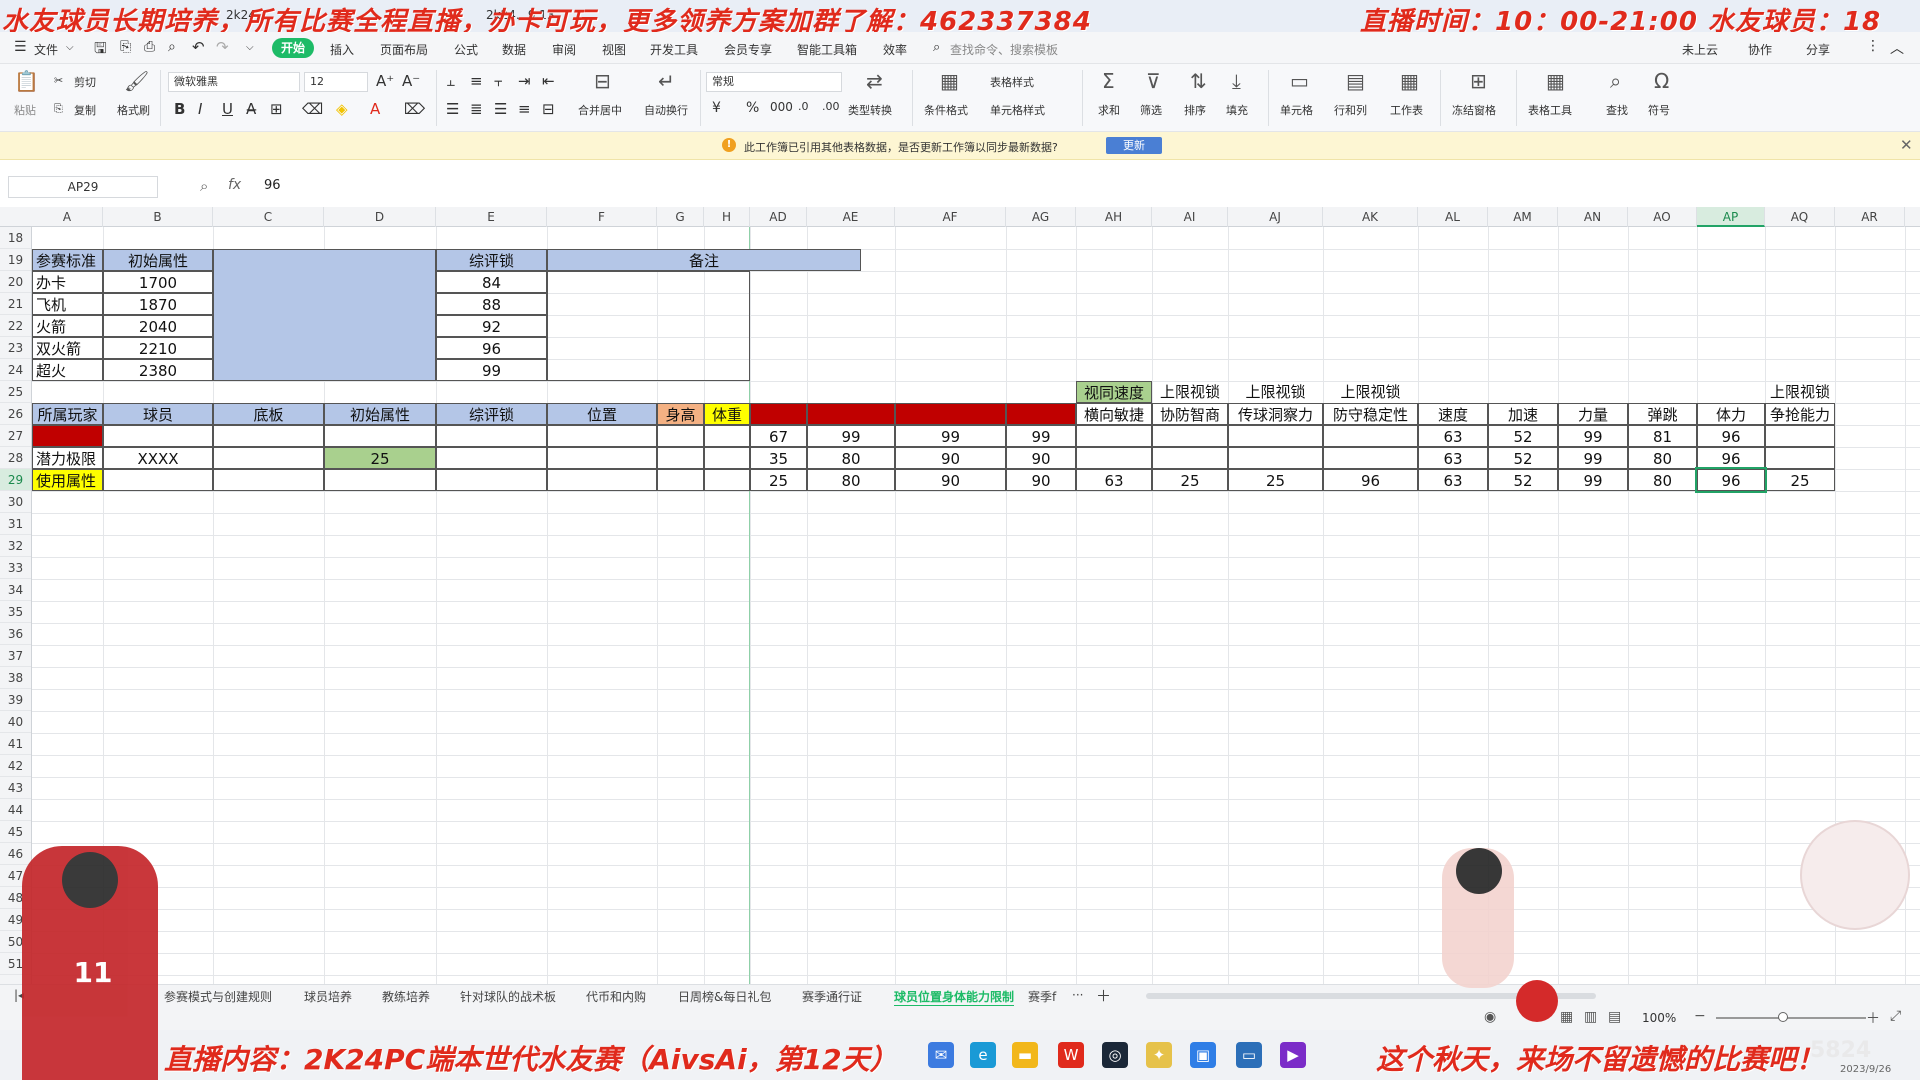 This screenshot has height=1080, width=1920. Describe the element at coordinates (491, 260) in the screenshot. I see `header-lock: 综评锁` at that location.